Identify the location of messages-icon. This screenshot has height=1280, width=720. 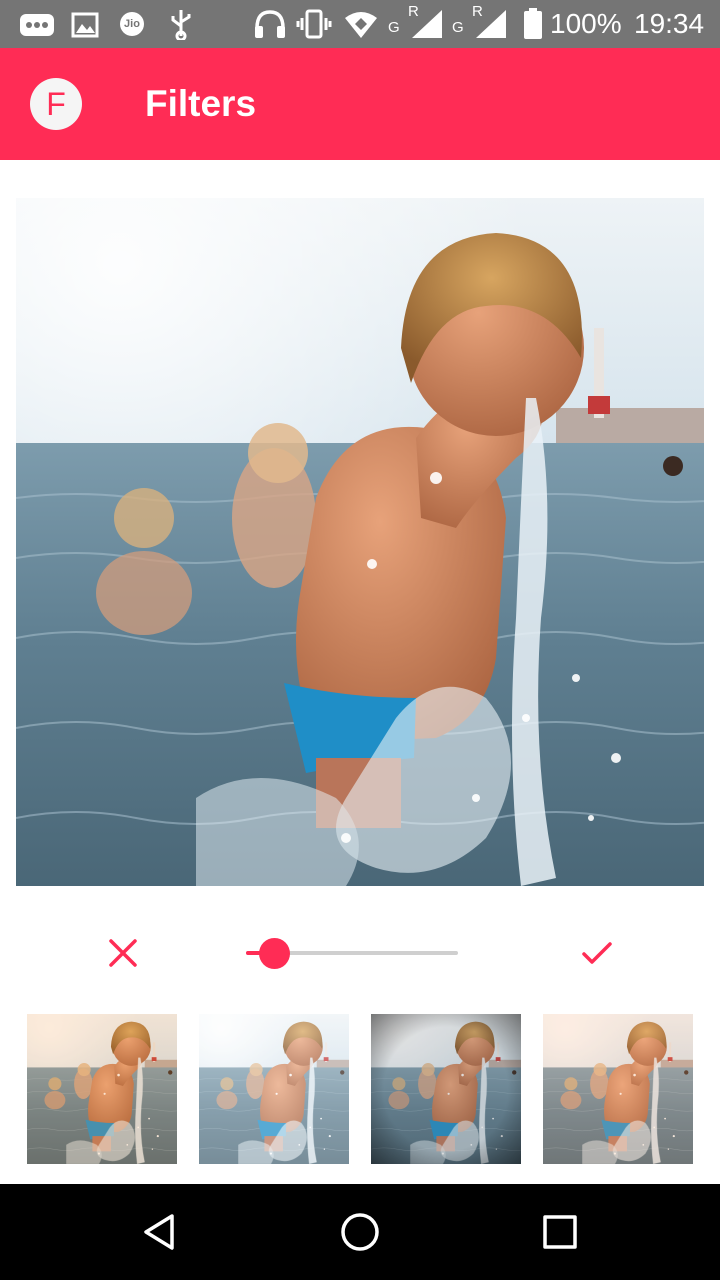
(37, 25).